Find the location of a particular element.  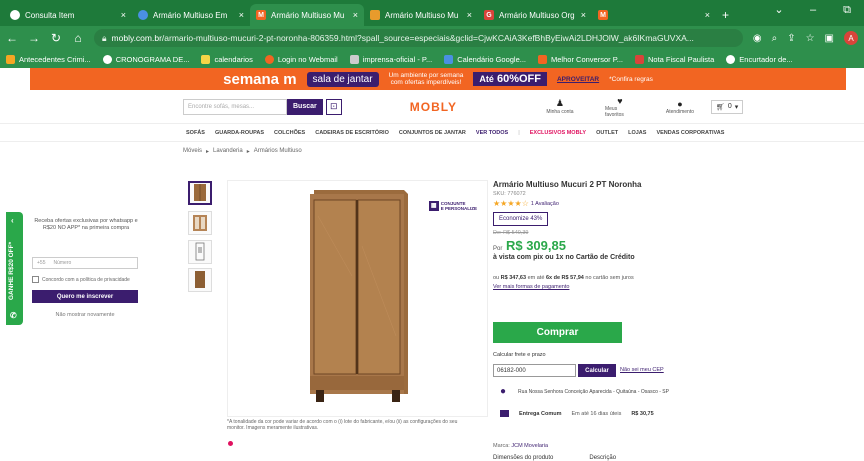

carousel-dot is located at coordinates (230, 443).